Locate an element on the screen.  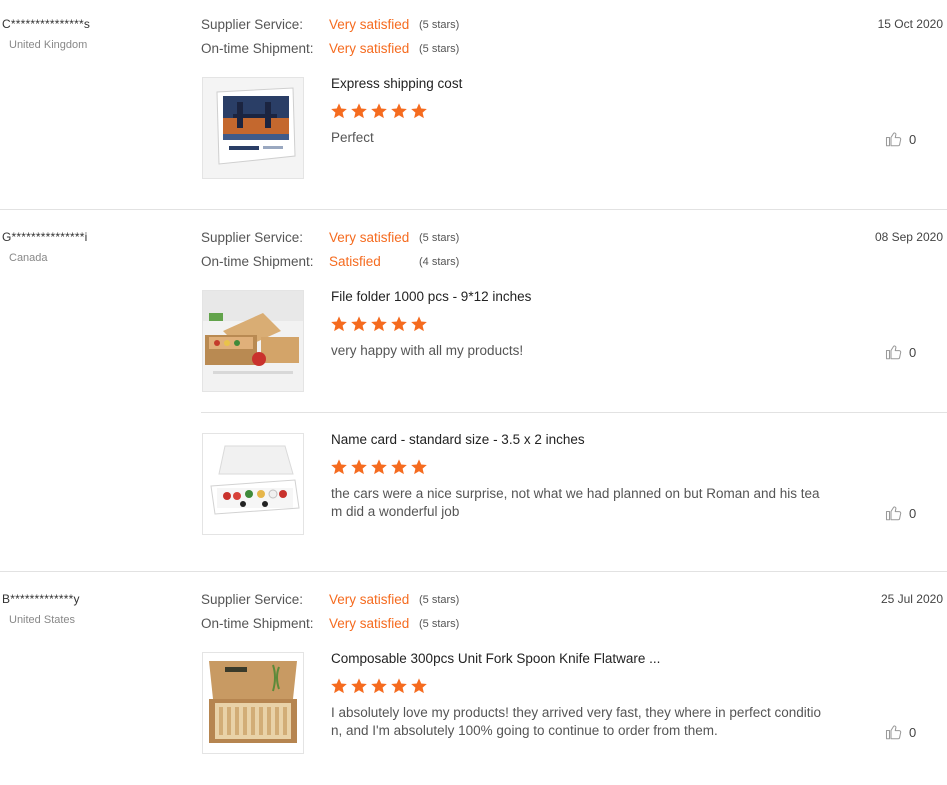
review-comment: very happy with all my products! is located at coordinates (427, 350).